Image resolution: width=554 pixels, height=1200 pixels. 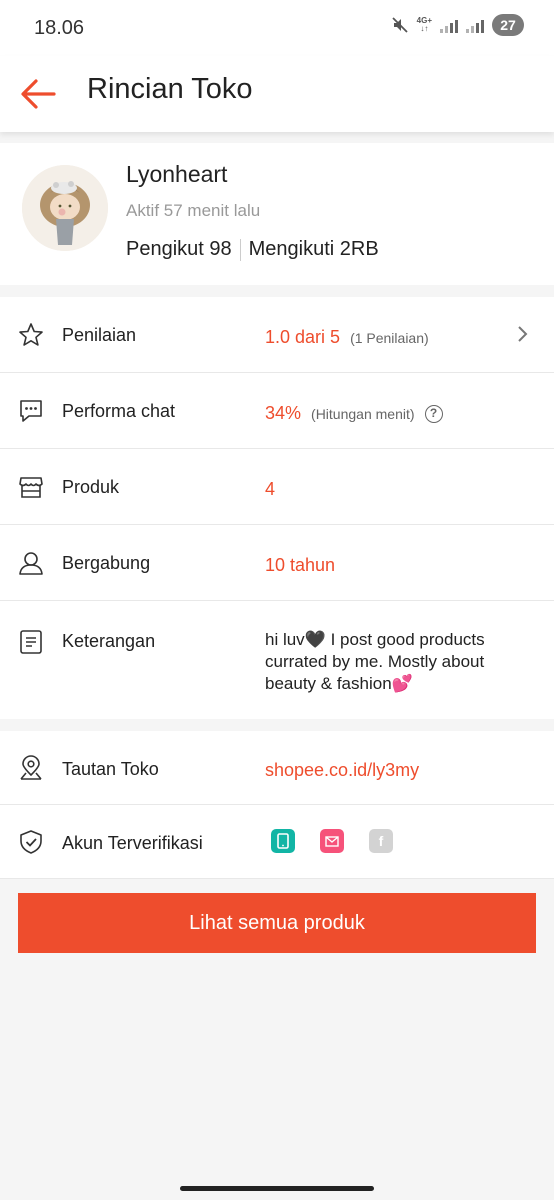 I want to click on person-icon, so click(x=31, y=563).